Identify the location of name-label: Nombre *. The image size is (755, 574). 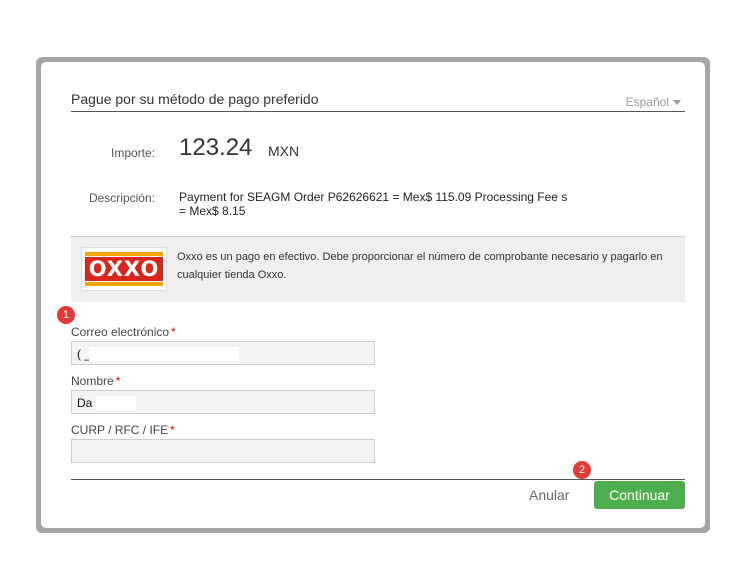
(95, 381).